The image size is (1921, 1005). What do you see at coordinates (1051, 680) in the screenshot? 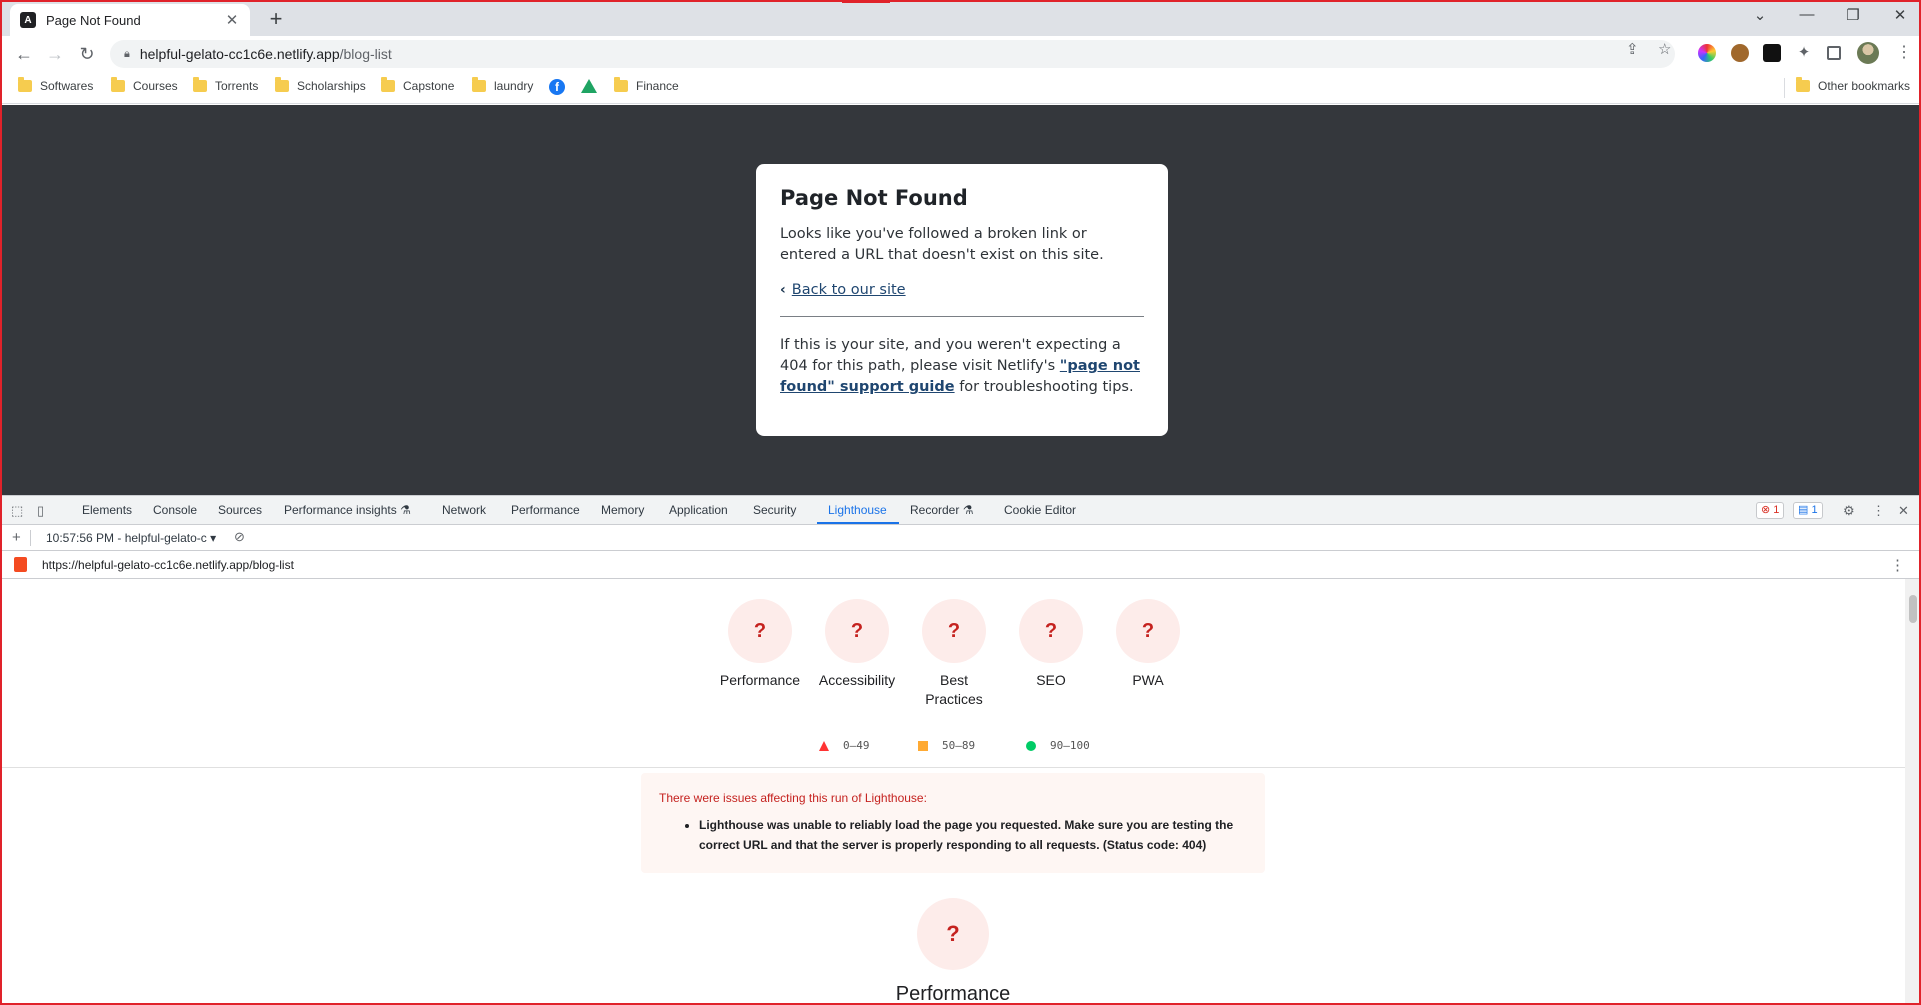
I see `seo-label: SEO` at bounding box center [1051, 680].